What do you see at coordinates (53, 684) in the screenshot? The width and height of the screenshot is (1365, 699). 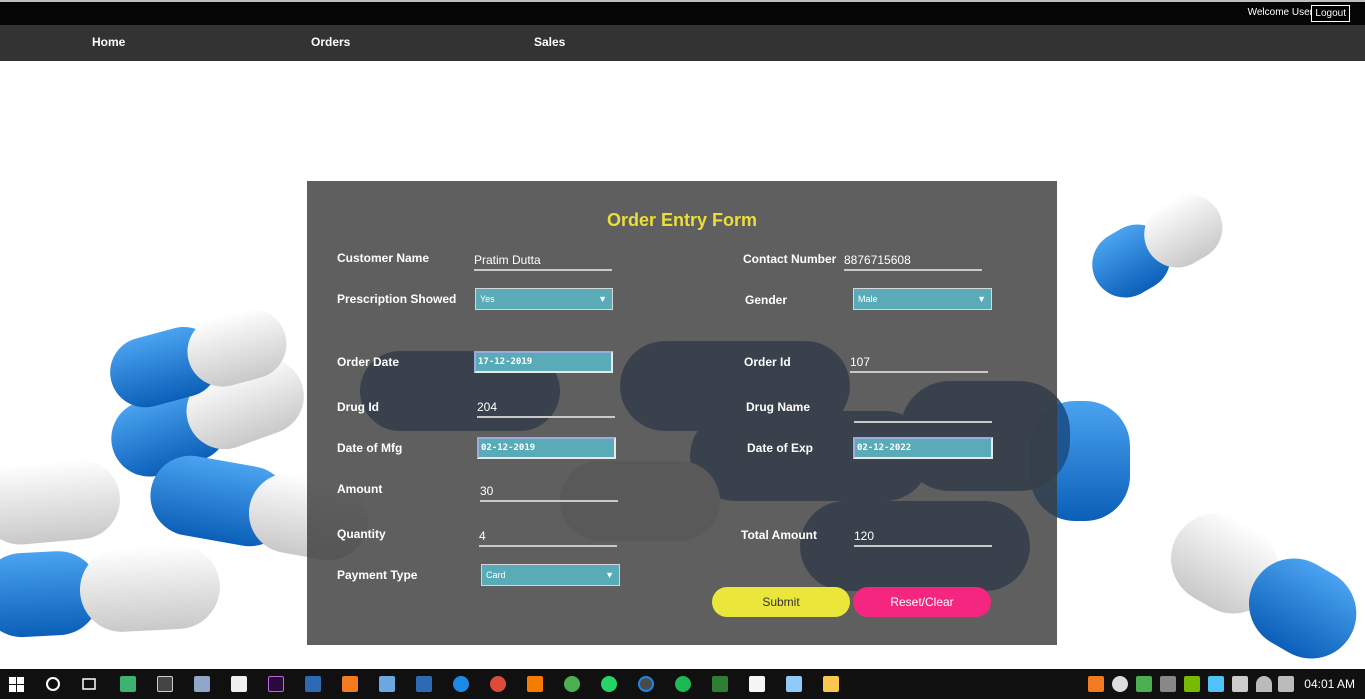 I see `search-icon` at bounding box center [53, 684].